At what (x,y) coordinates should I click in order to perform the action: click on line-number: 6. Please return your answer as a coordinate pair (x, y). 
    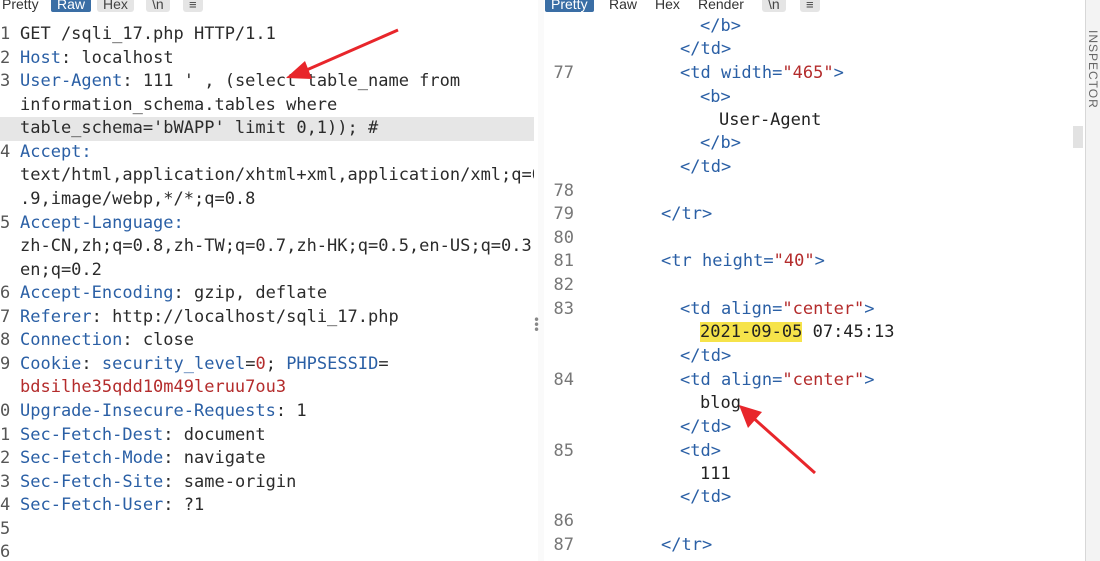
    Looking at the image, I should click on (5, 293).